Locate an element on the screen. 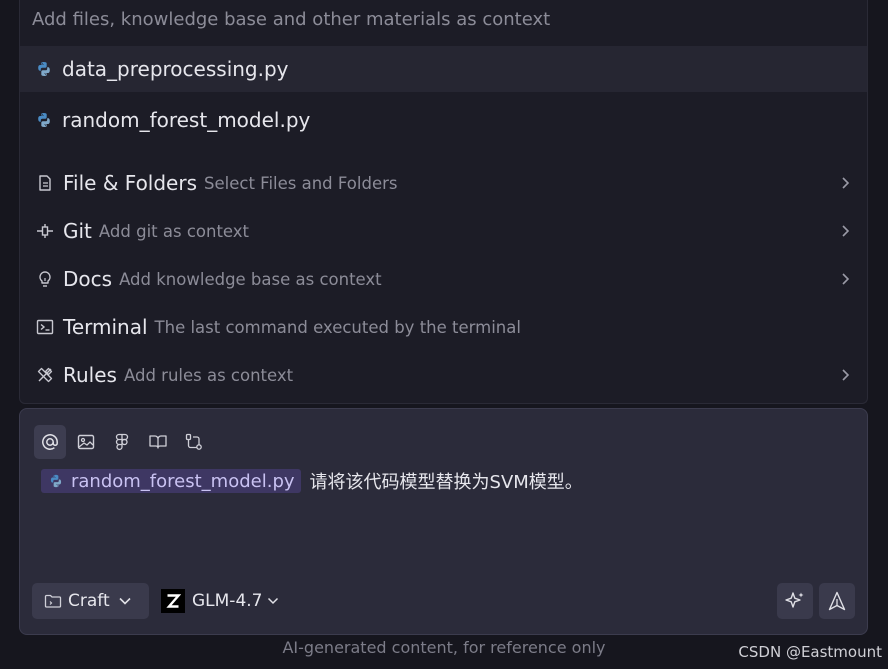  image-icon is located at coordinates (86, 442).